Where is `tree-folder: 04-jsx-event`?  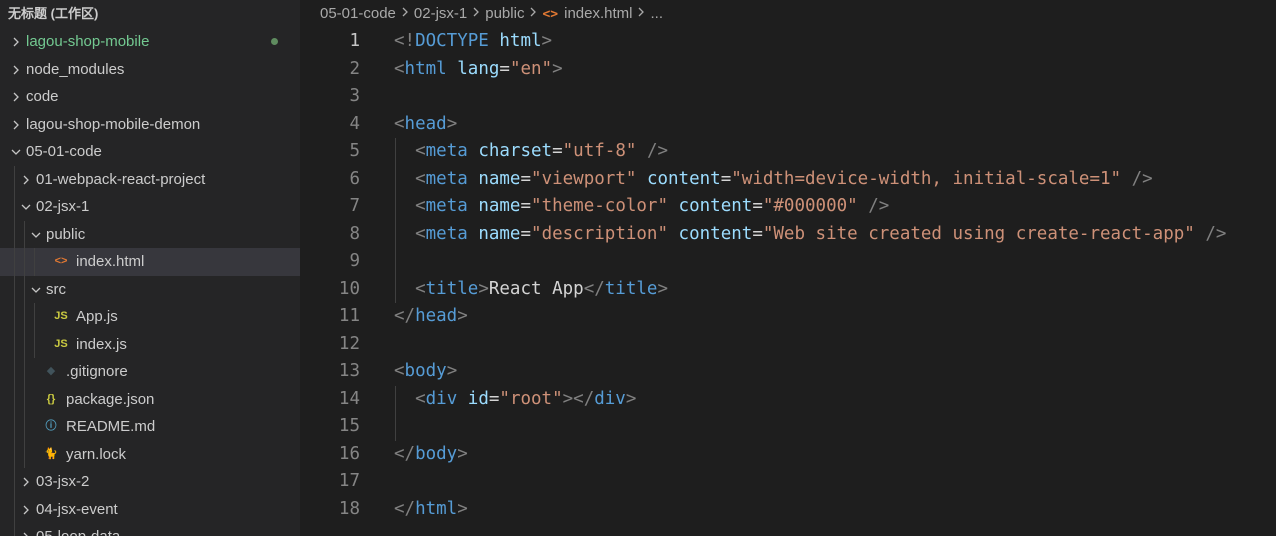
tree-folder: 04-jsx-event is located at coordinates (150, 509).